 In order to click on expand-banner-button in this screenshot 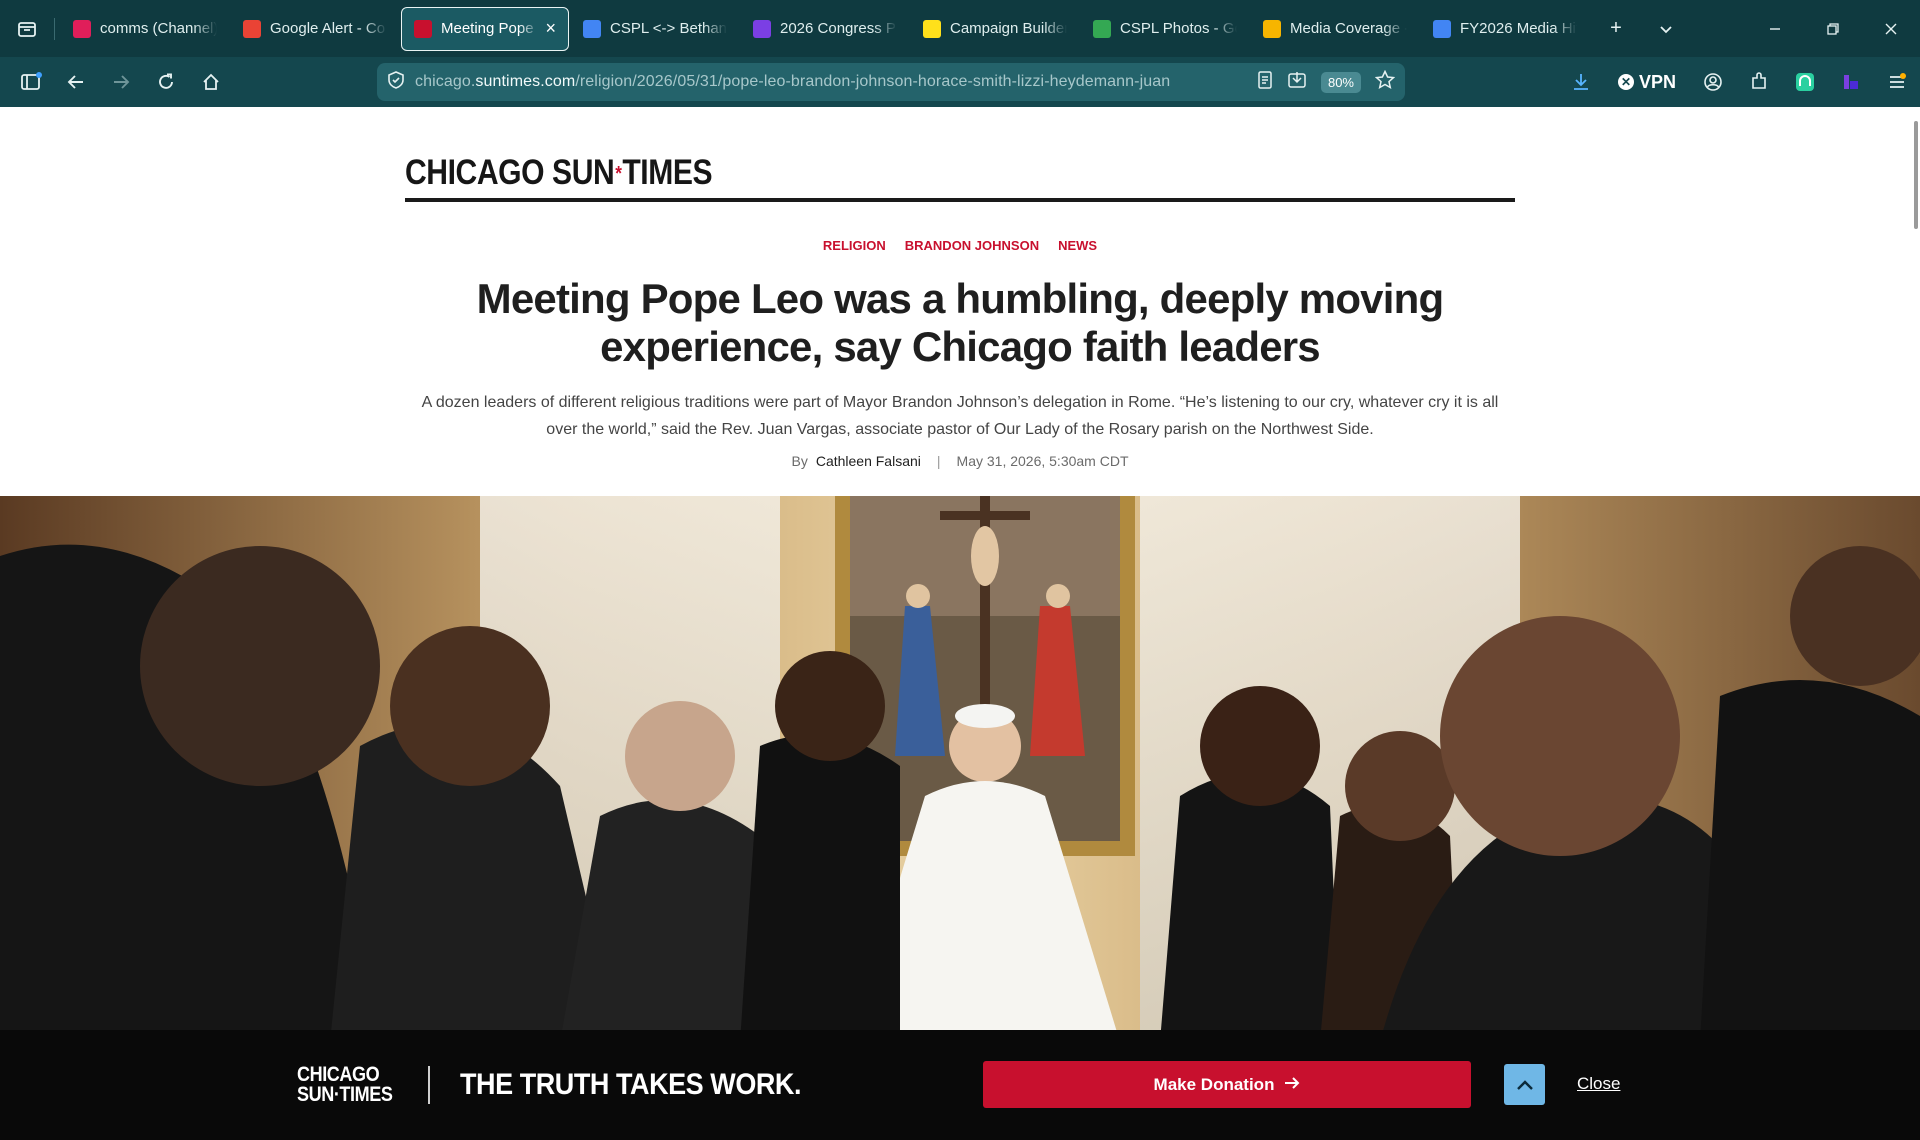, I will do `click(1524, 1084)`.